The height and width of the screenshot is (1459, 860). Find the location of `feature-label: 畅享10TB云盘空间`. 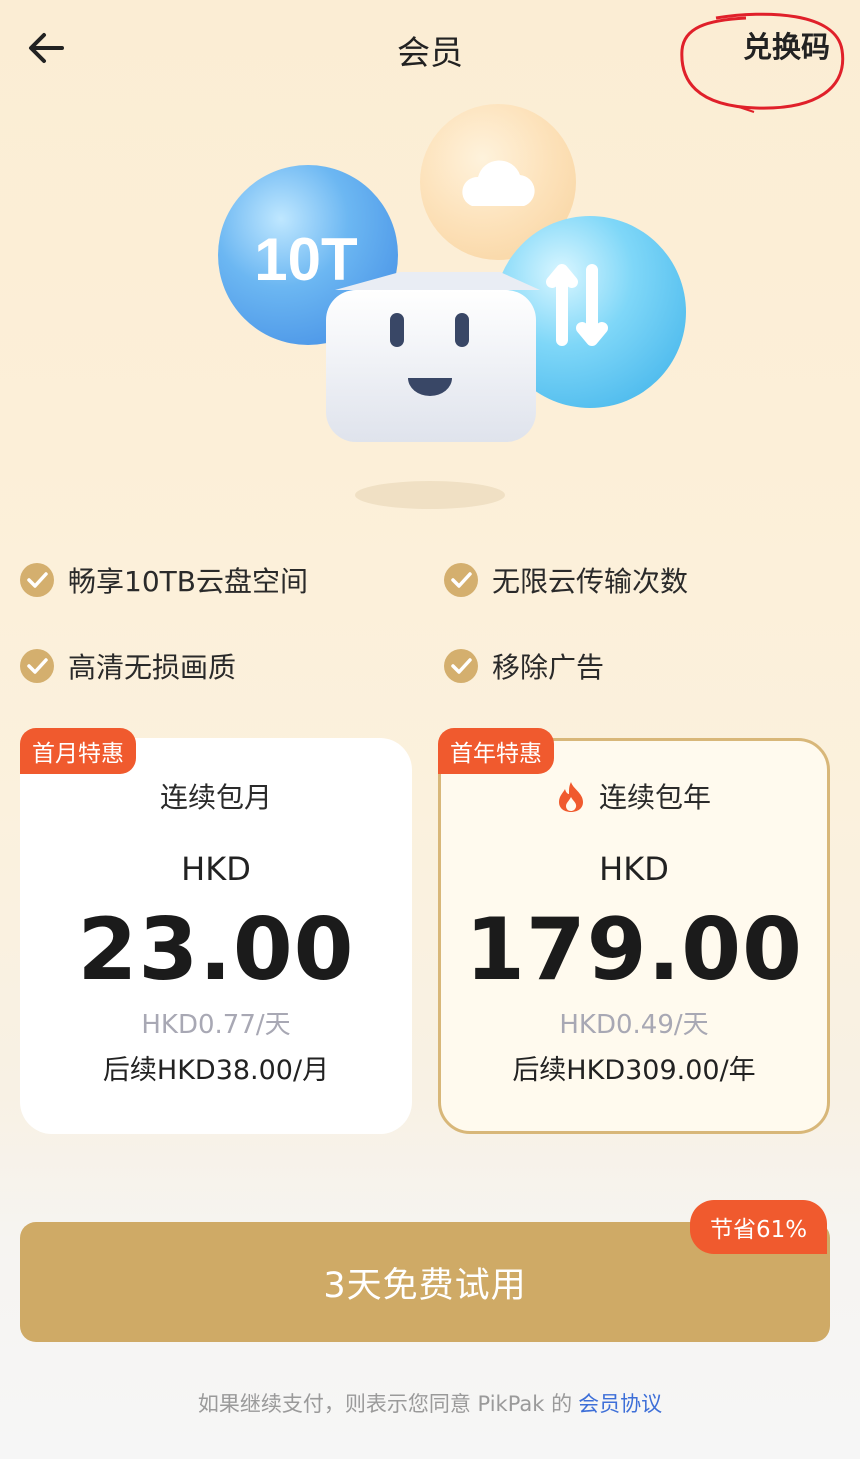

feature-label: 畅享10TB云盘空间 is located at coordinates (188, 581).